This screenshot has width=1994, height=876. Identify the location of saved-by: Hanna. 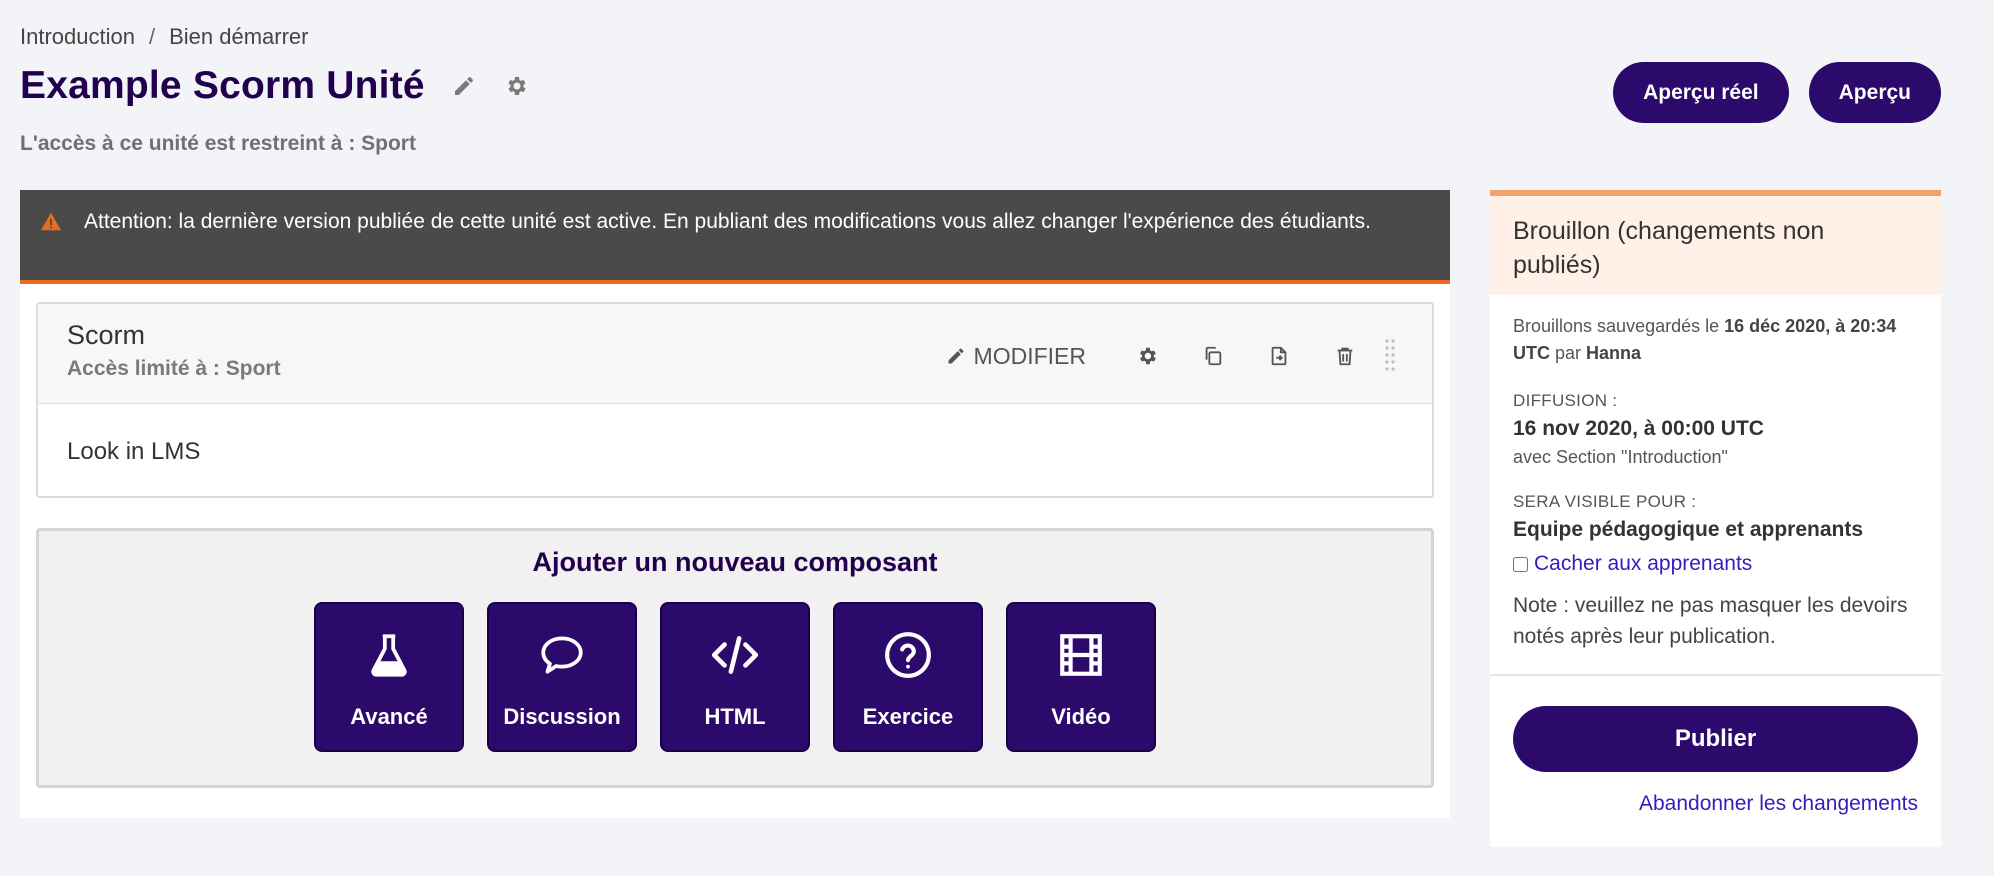
(1614, 353).